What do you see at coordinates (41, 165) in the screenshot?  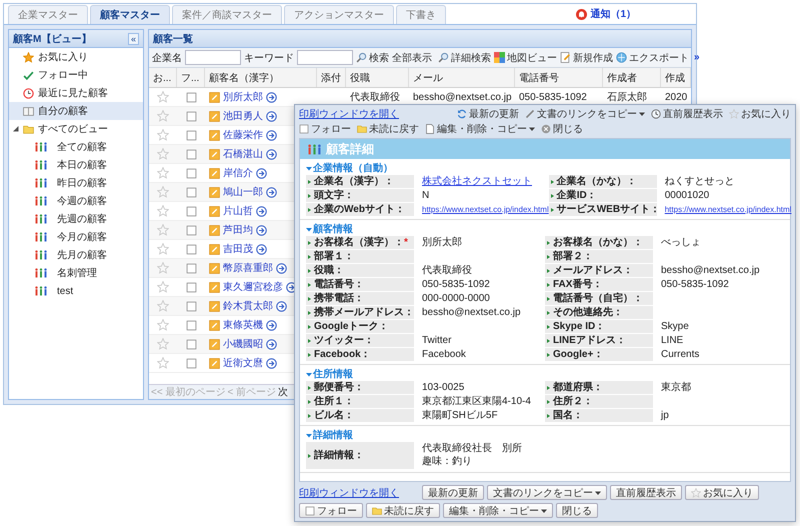 I see `people-icon` at bounding box center [41, 165].